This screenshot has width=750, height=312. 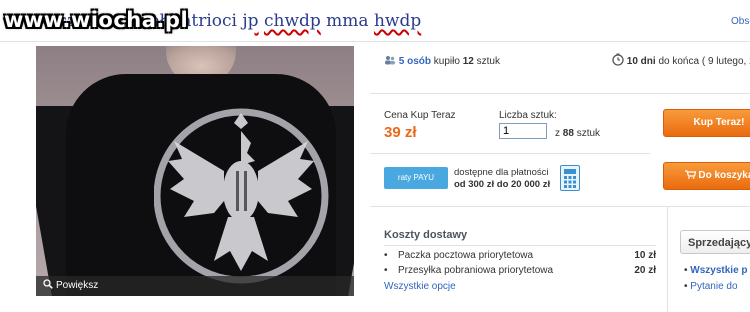 What do you see at coordinates (715, 242) in the screenshot?
I see `seller-button: Sprzedający` at bounding box center [715, 242].